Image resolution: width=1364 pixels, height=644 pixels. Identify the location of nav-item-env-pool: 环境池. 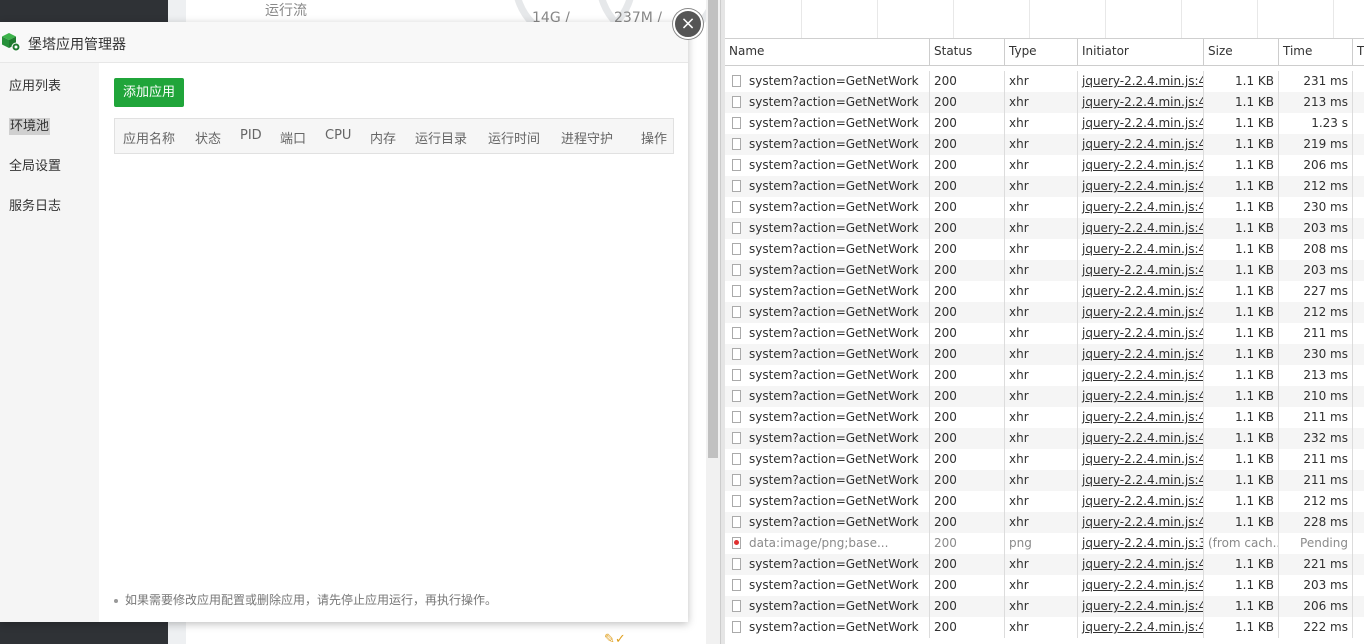
(30, 125).